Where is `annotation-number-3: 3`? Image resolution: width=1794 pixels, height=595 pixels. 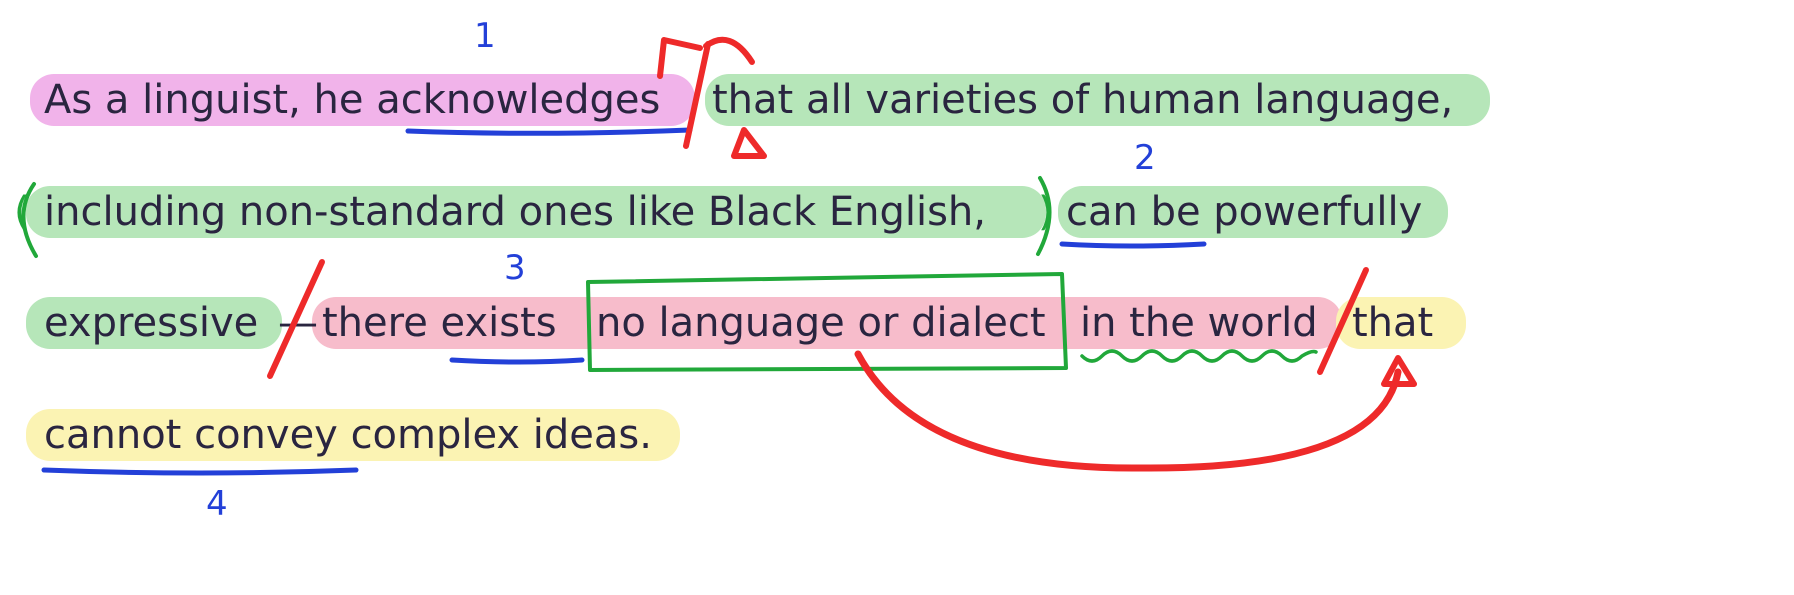
annotation-number-3: 3 is located at coordinates (515, 268).